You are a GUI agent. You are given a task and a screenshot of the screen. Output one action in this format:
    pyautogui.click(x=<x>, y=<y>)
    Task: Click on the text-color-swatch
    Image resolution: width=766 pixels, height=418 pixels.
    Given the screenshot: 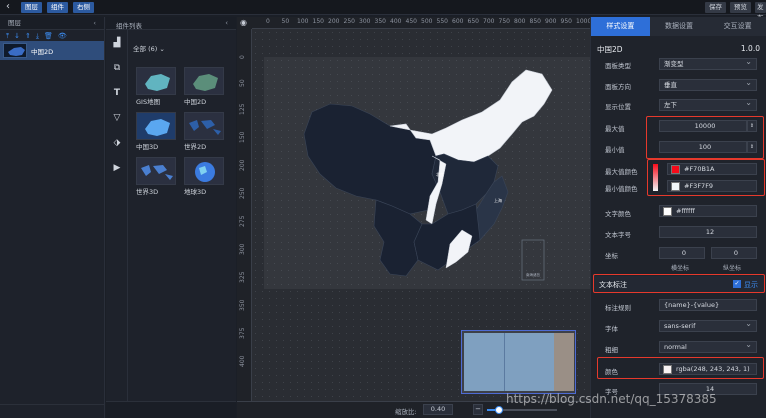 What is the action you would take?
    pyautogui.click(x=667, y=211)
    